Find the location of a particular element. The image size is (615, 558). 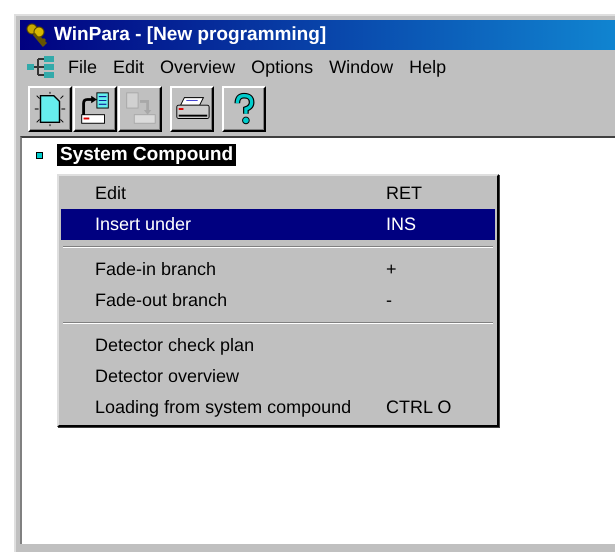

menu-item: Overview is located at coordinates (198, 67).